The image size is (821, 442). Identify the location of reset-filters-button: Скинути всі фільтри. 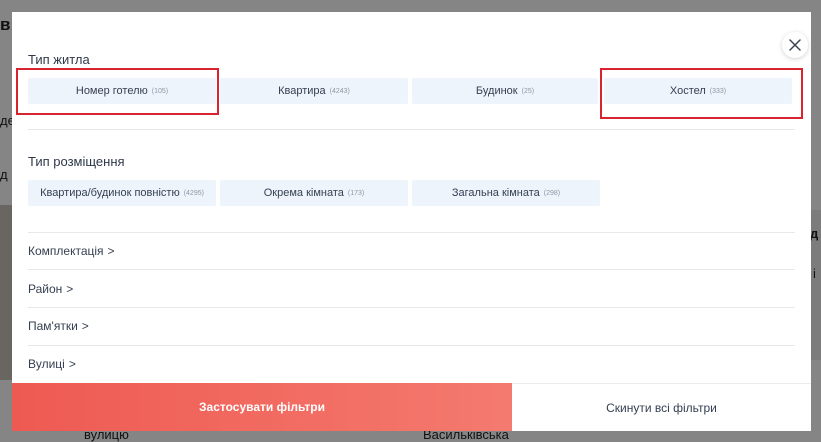
(661, 407).